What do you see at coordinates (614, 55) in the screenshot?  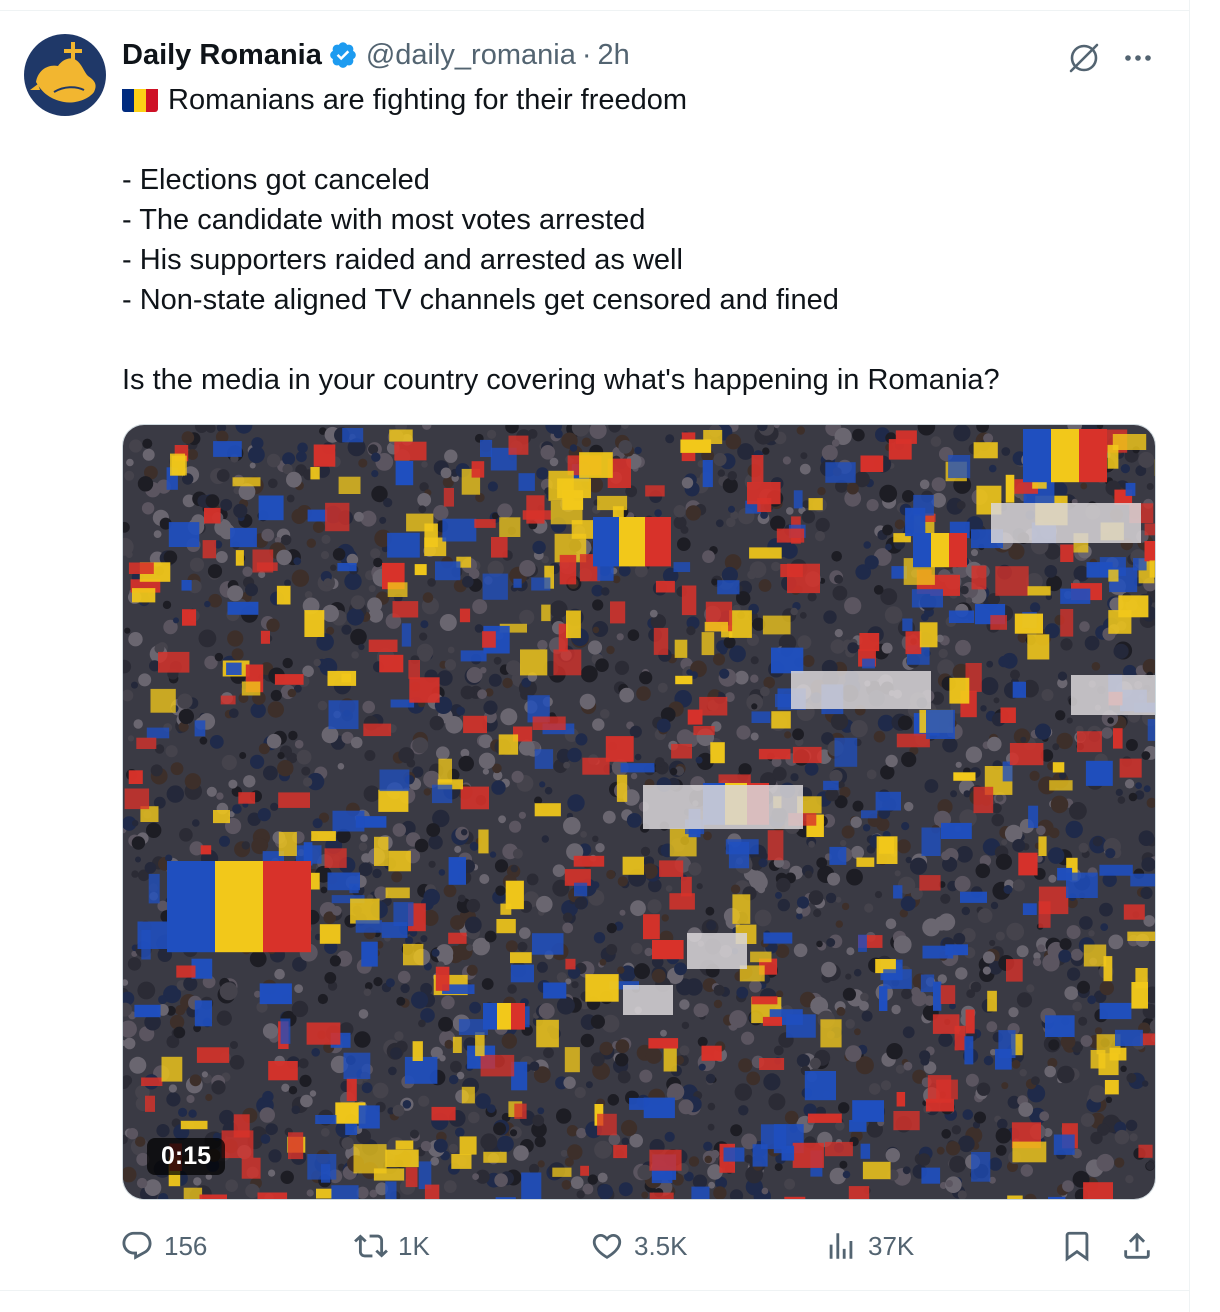 I see `timestamp: 2h` at bounding box center [614, 55].